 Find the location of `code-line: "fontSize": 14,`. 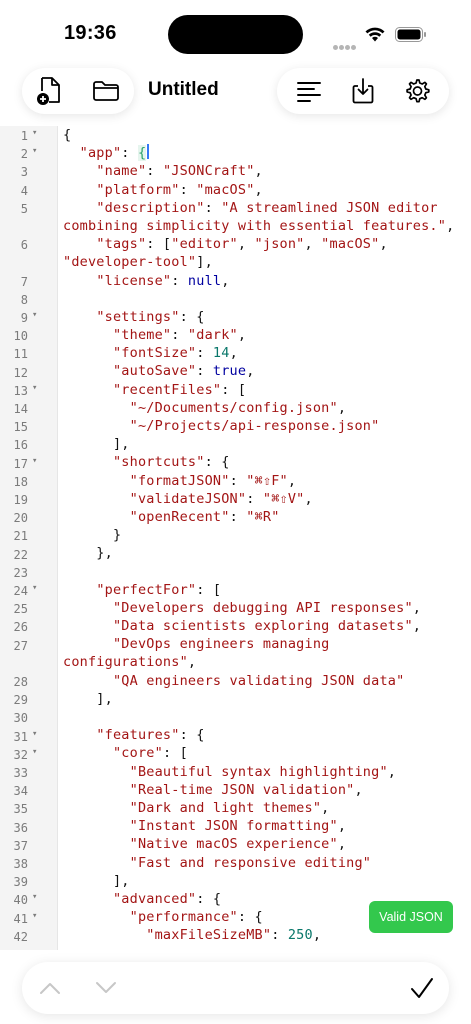

code-line: "fontSize": 14, is located at coordinates (265, 353).